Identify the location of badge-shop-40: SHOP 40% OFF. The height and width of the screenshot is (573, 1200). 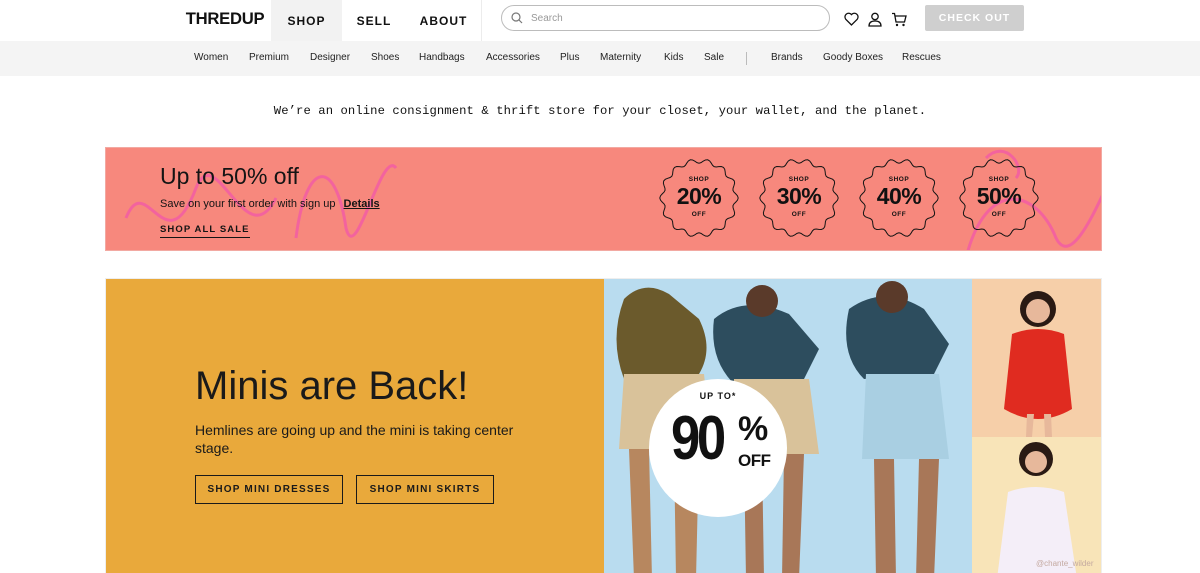
(899, 198).